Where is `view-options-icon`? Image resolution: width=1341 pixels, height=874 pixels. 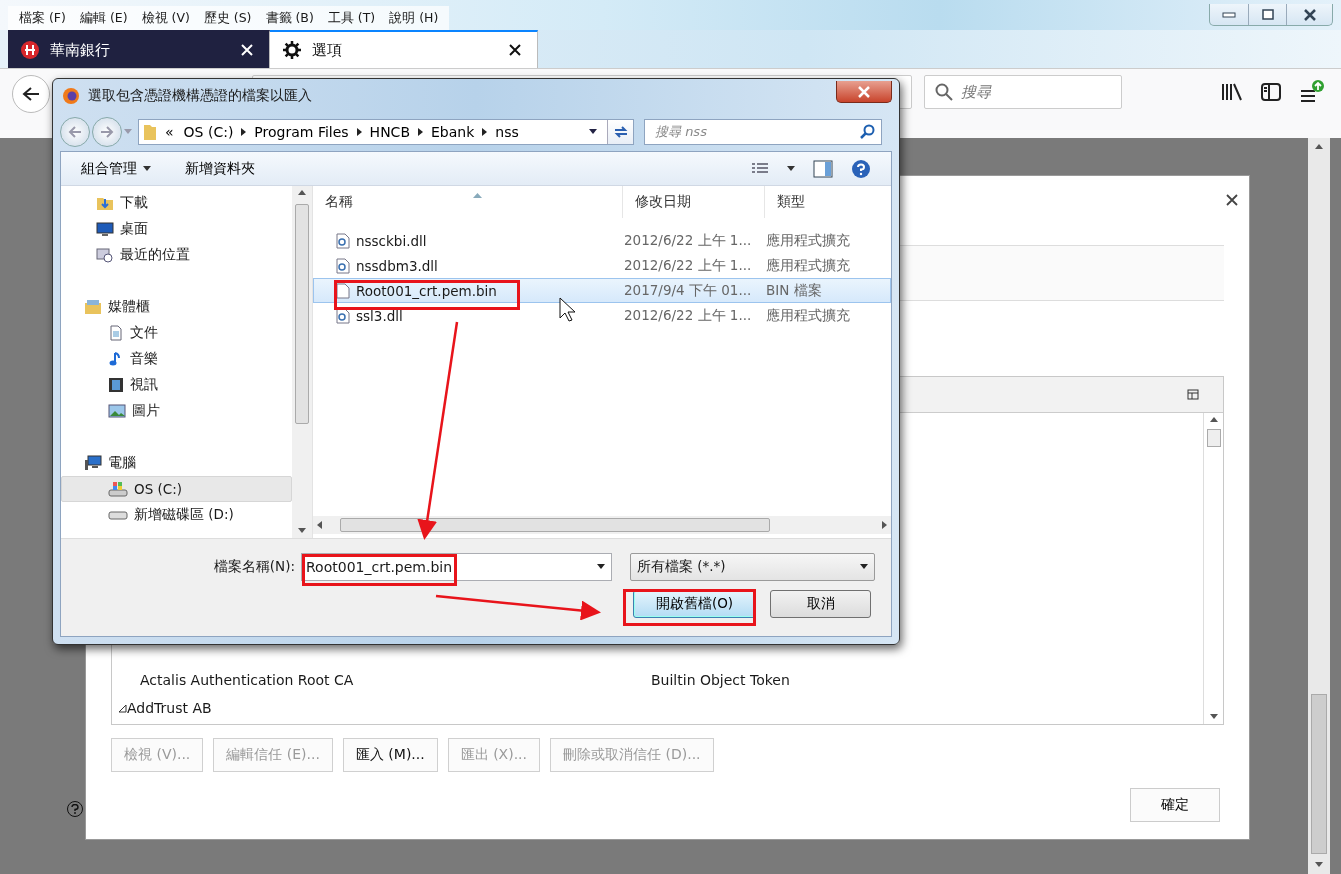
view-options-icon is located at coordinates (760, 168).